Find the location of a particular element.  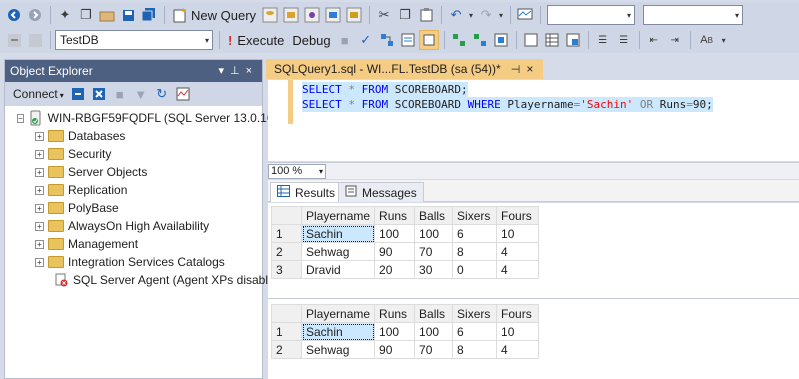

specify-values-icon: AB is located at coordinates (707, 40).